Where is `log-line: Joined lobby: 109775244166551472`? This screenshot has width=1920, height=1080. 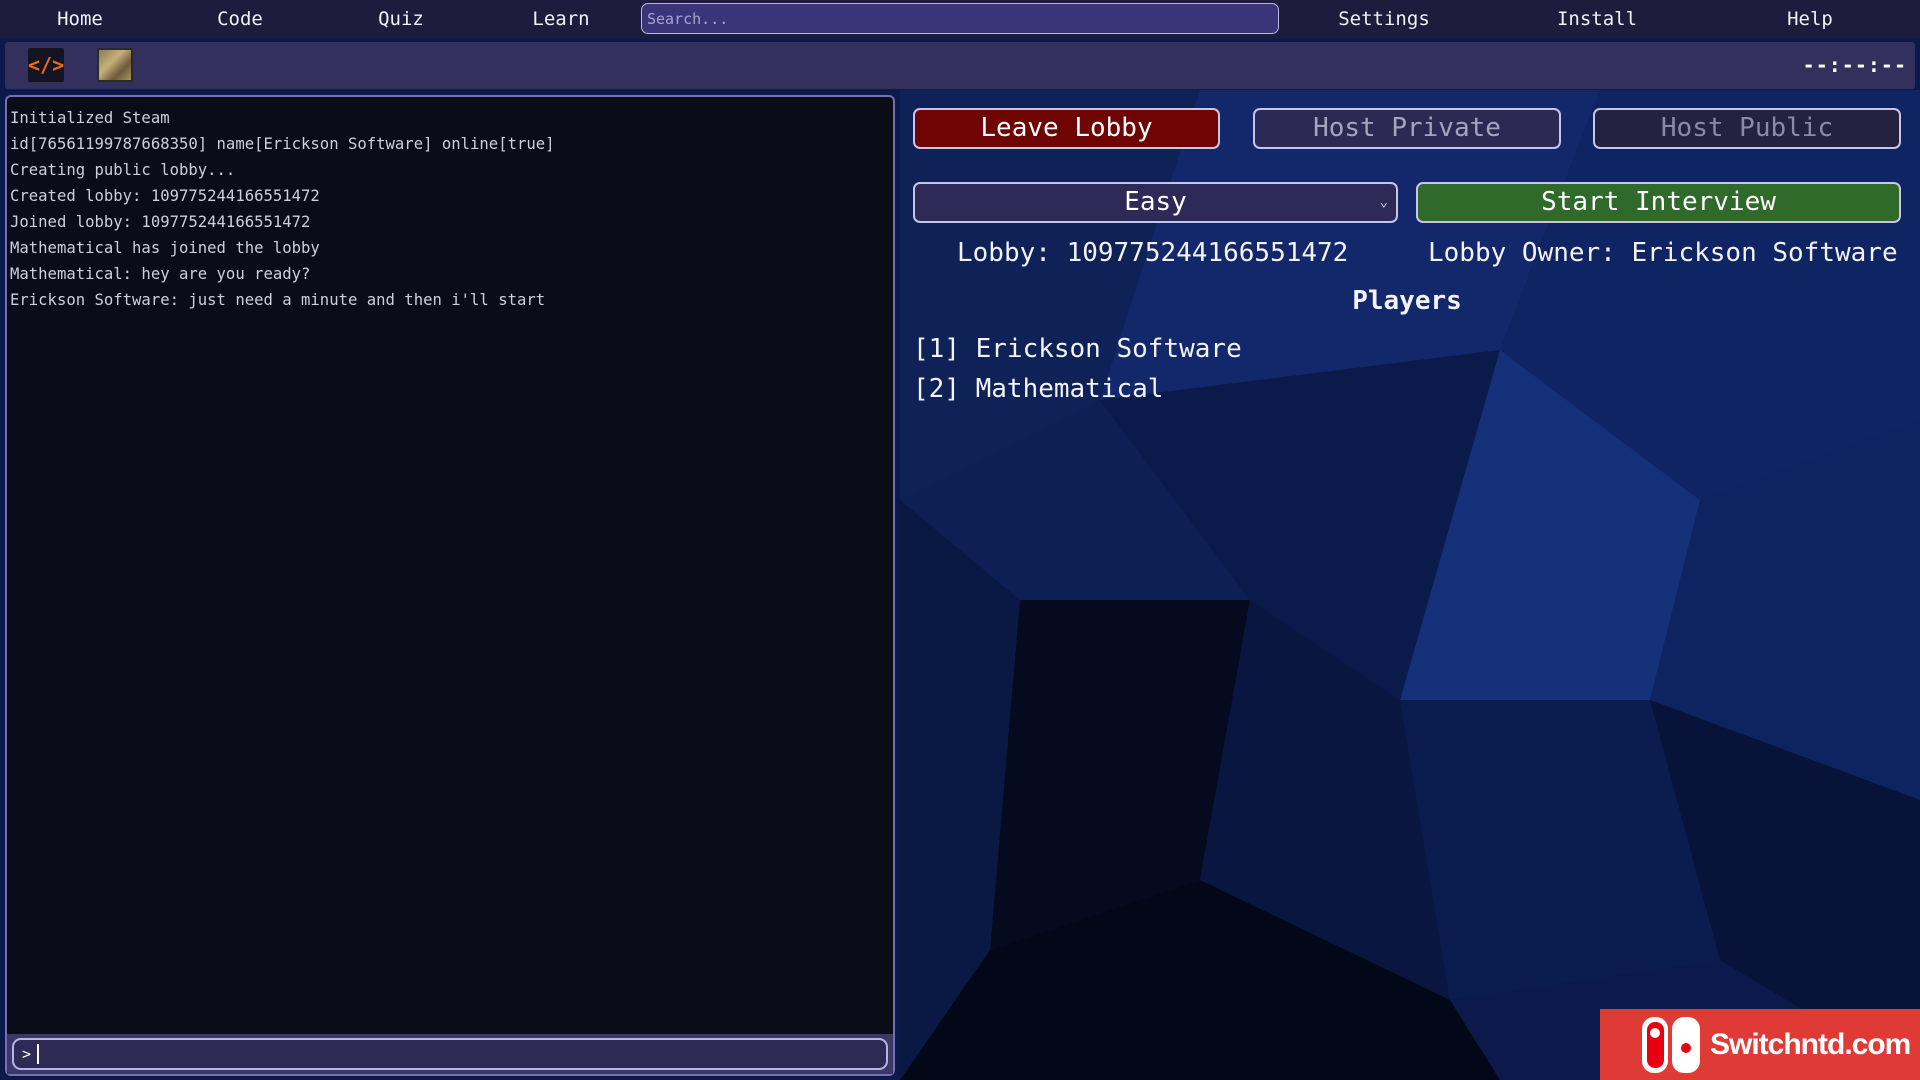
log-line: Joined lobby: 109775244166551472 is located at coordinates (160, 222).